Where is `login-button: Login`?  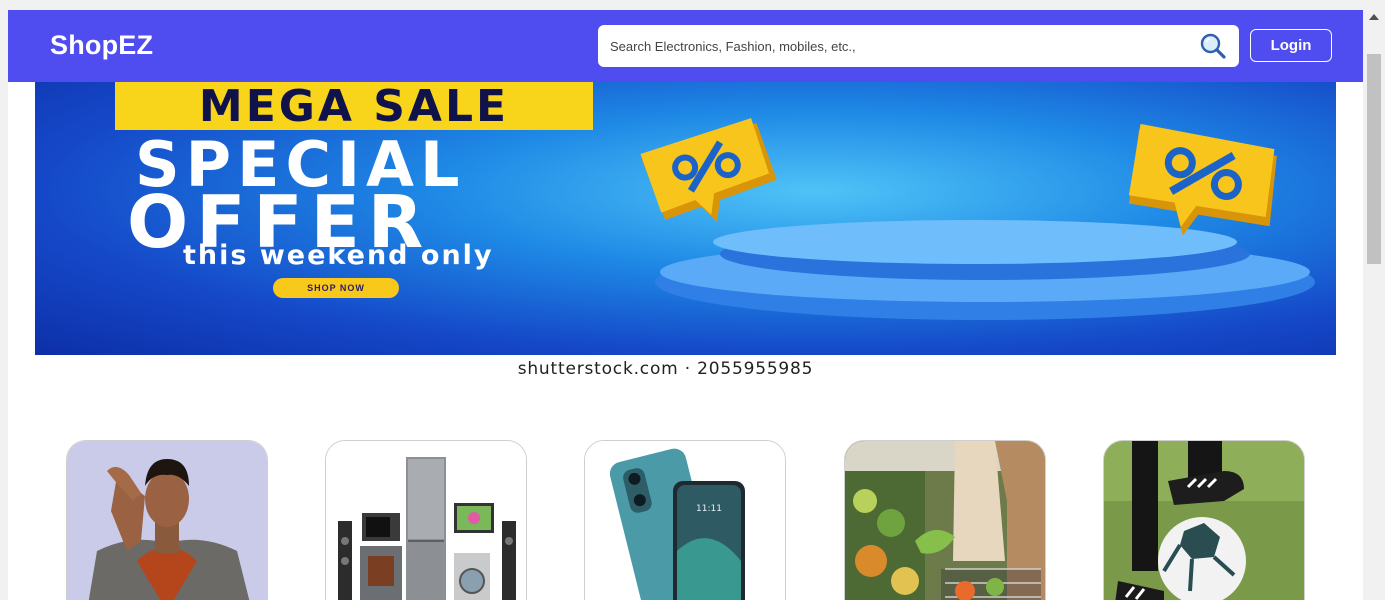
login-button: Login is located at coordinates (1291, 45).